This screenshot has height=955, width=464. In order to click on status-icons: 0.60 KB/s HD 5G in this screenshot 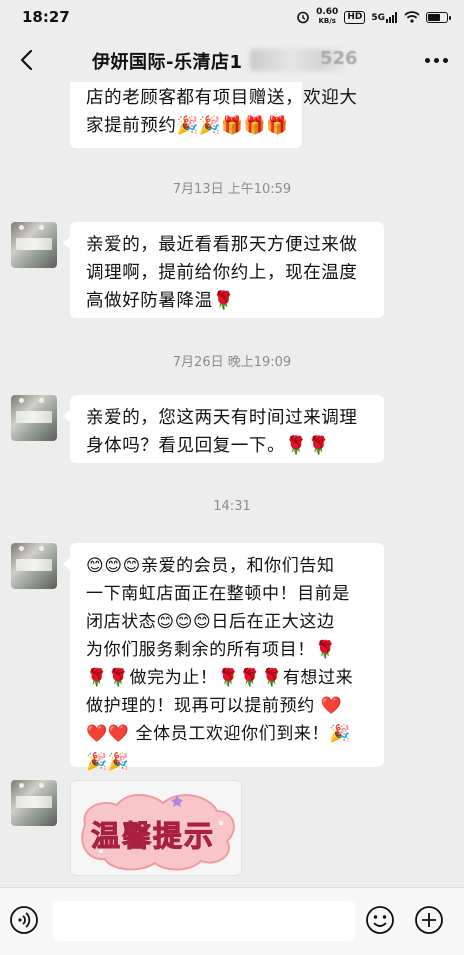, I will do `click(373, 16)`.